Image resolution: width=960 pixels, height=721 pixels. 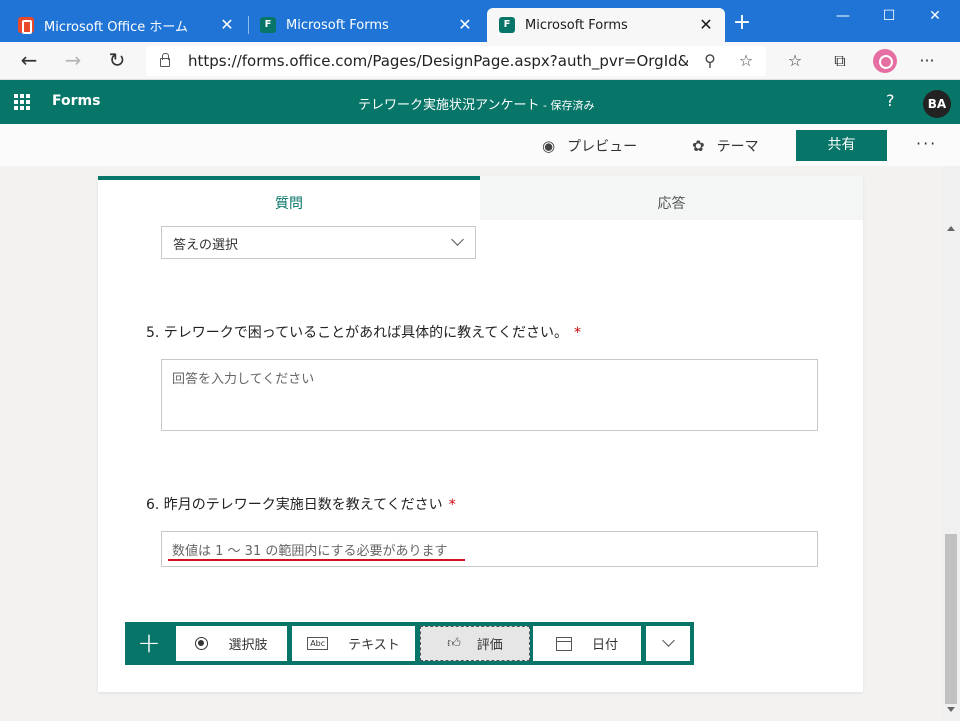 What do you see at coordinates (889, 16) in the screenshot?
I see `maximize-button: ☐` at bounding box center [889, 16].